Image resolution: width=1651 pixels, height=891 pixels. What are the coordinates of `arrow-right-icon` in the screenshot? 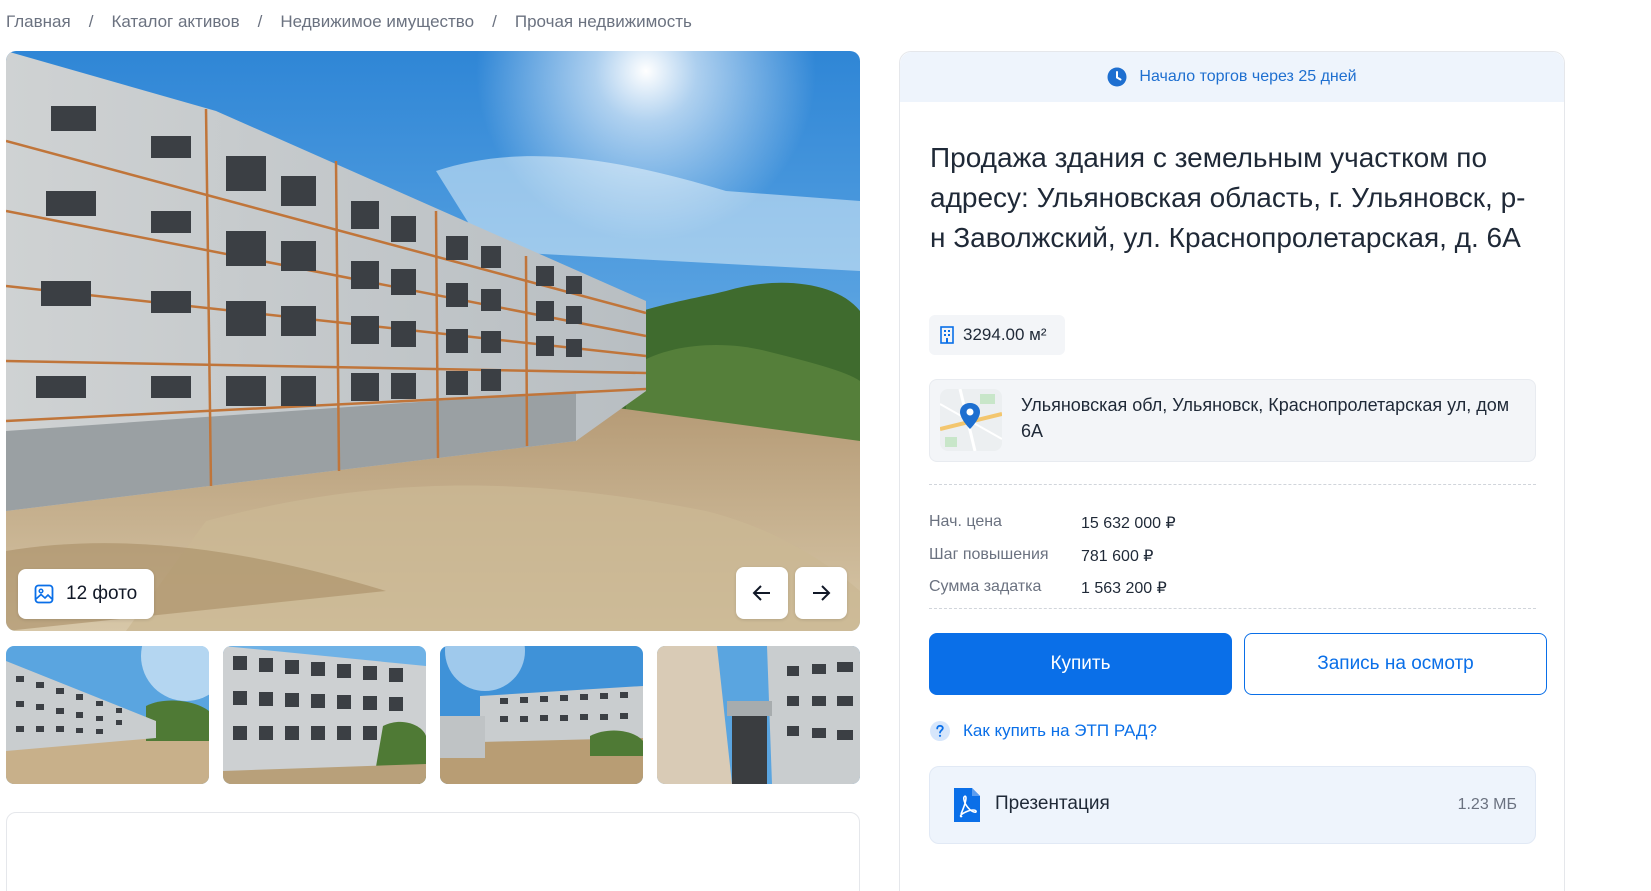 It's located at (822, 593).